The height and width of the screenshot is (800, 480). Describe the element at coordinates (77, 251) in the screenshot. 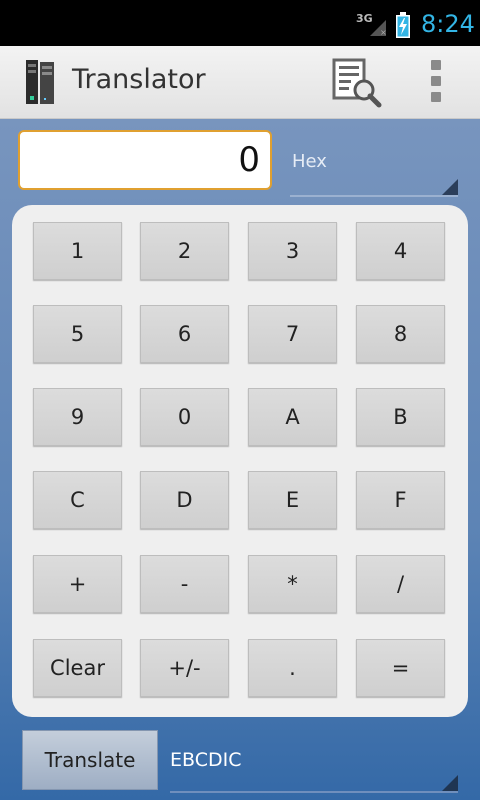

I see `key-button: 1` at that location.